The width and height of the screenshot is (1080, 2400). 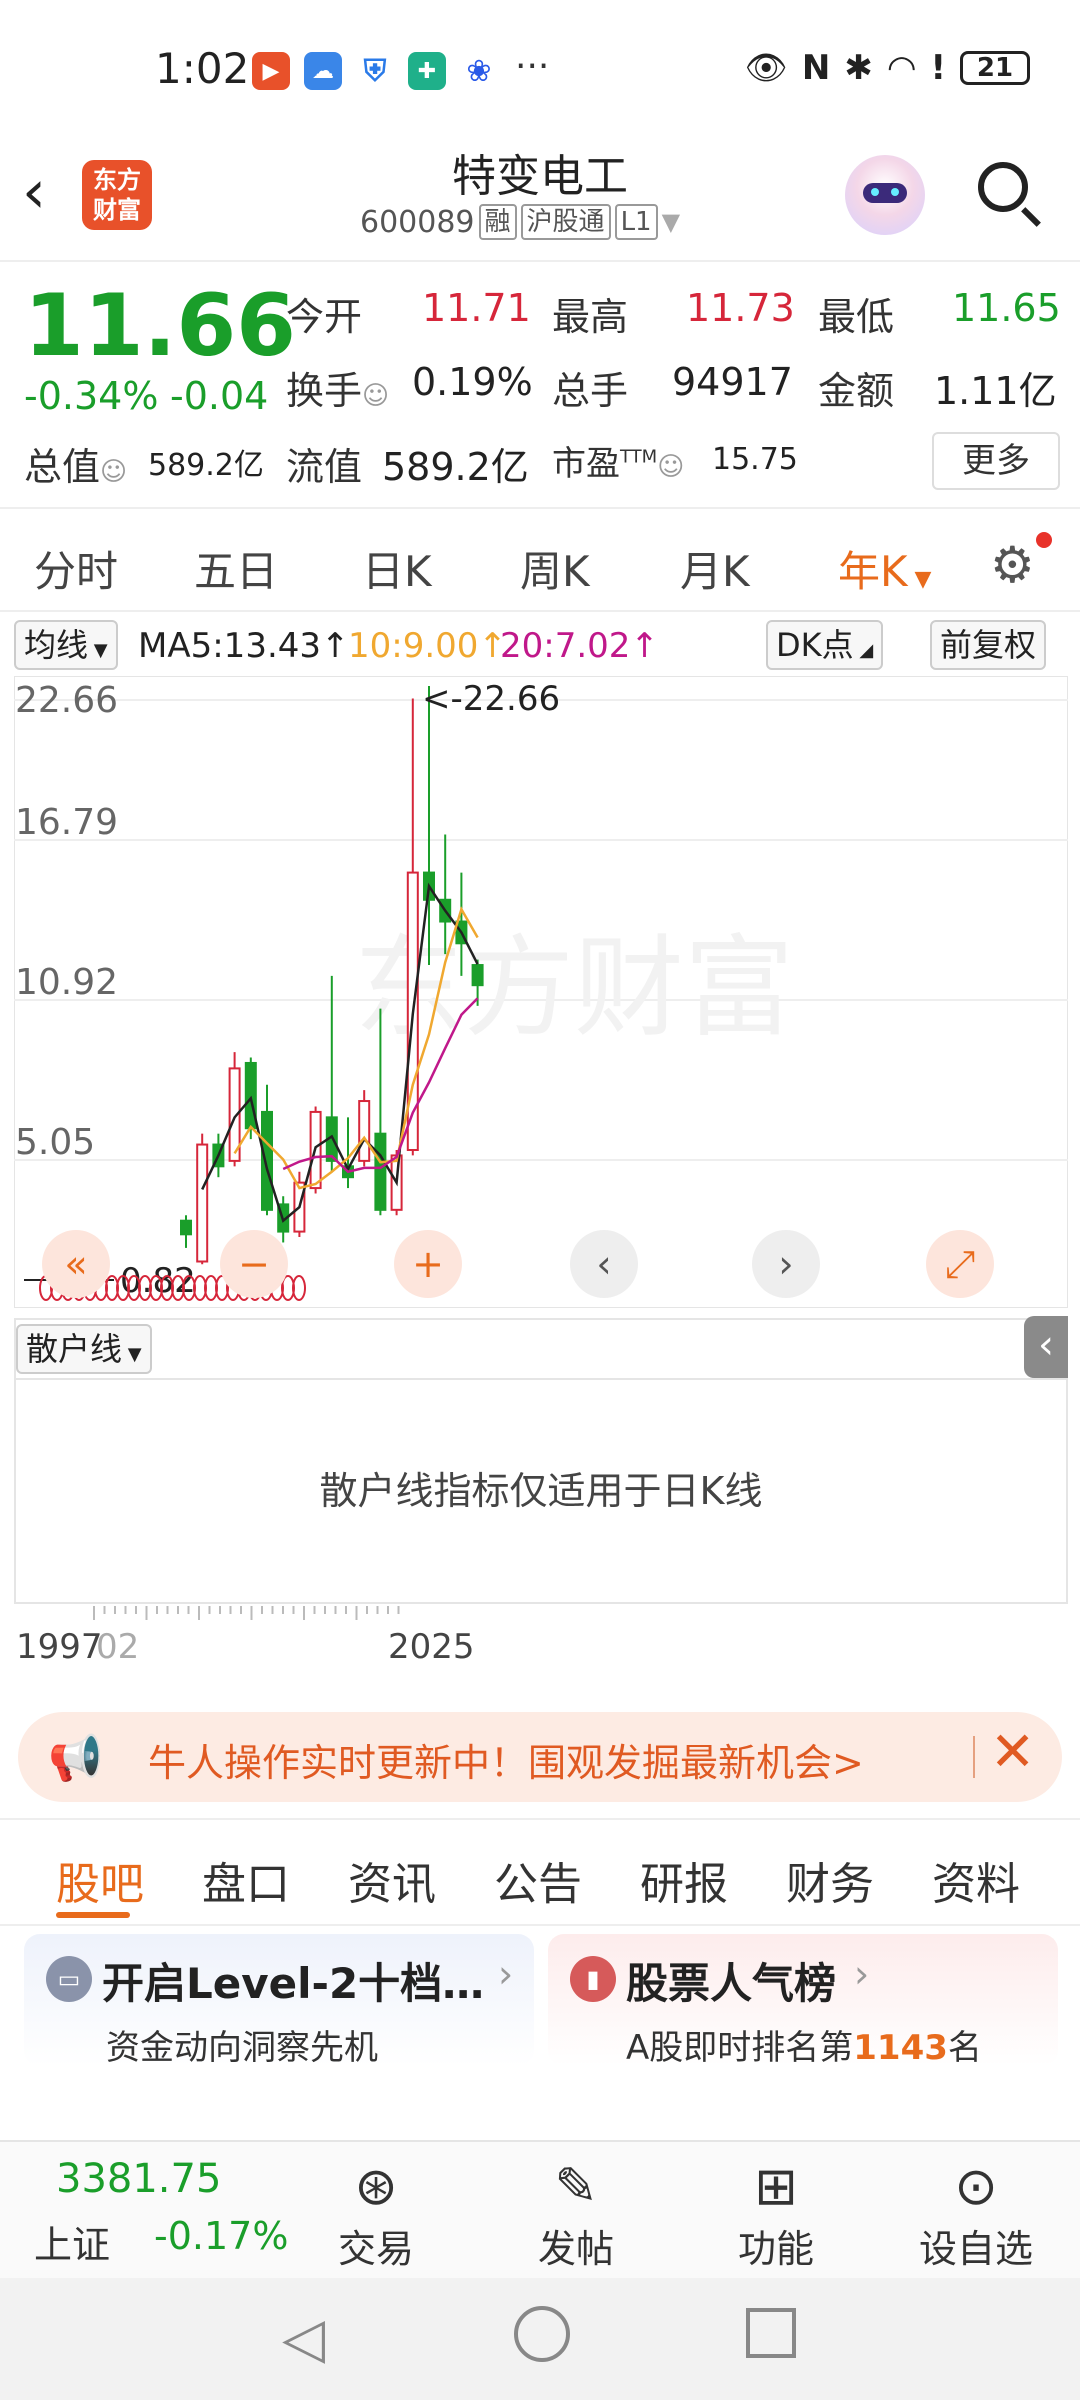 What do you see at coordinates (303, 2338) in the screenshot?
I see `system-back-icon: ◁` at bounding box center [303, 2338].